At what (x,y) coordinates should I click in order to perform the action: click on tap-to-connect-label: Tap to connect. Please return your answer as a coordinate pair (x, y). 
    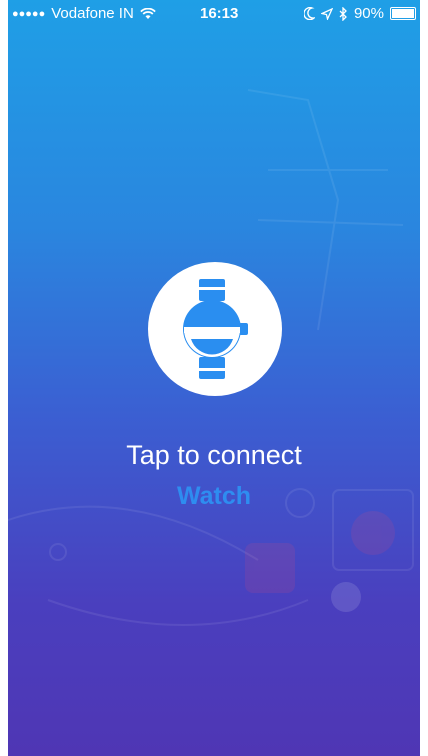
    Looking at the image, I should click on (214, 455).